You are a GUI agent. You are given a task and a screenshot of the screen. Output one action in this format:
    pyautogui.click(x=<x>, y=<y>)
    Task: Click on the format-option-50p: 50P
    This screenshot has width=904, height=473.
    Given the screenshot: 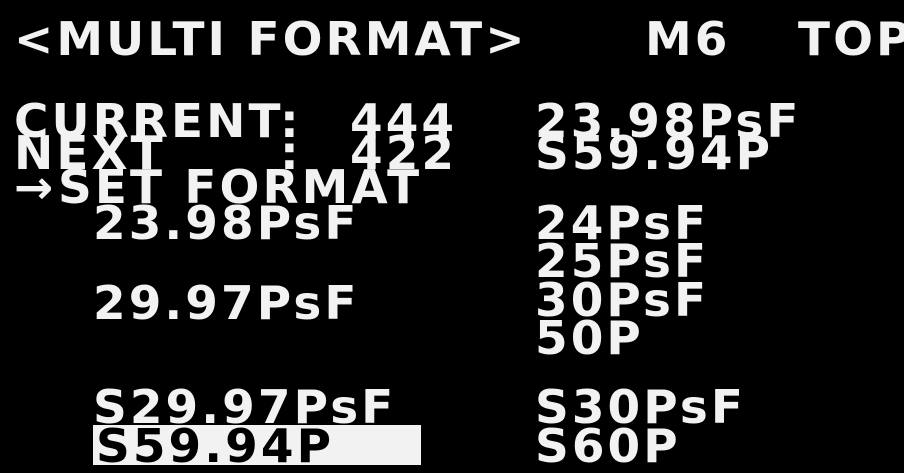 What is the action you would take?
    pyautogui.click(x=589, y=338)
    